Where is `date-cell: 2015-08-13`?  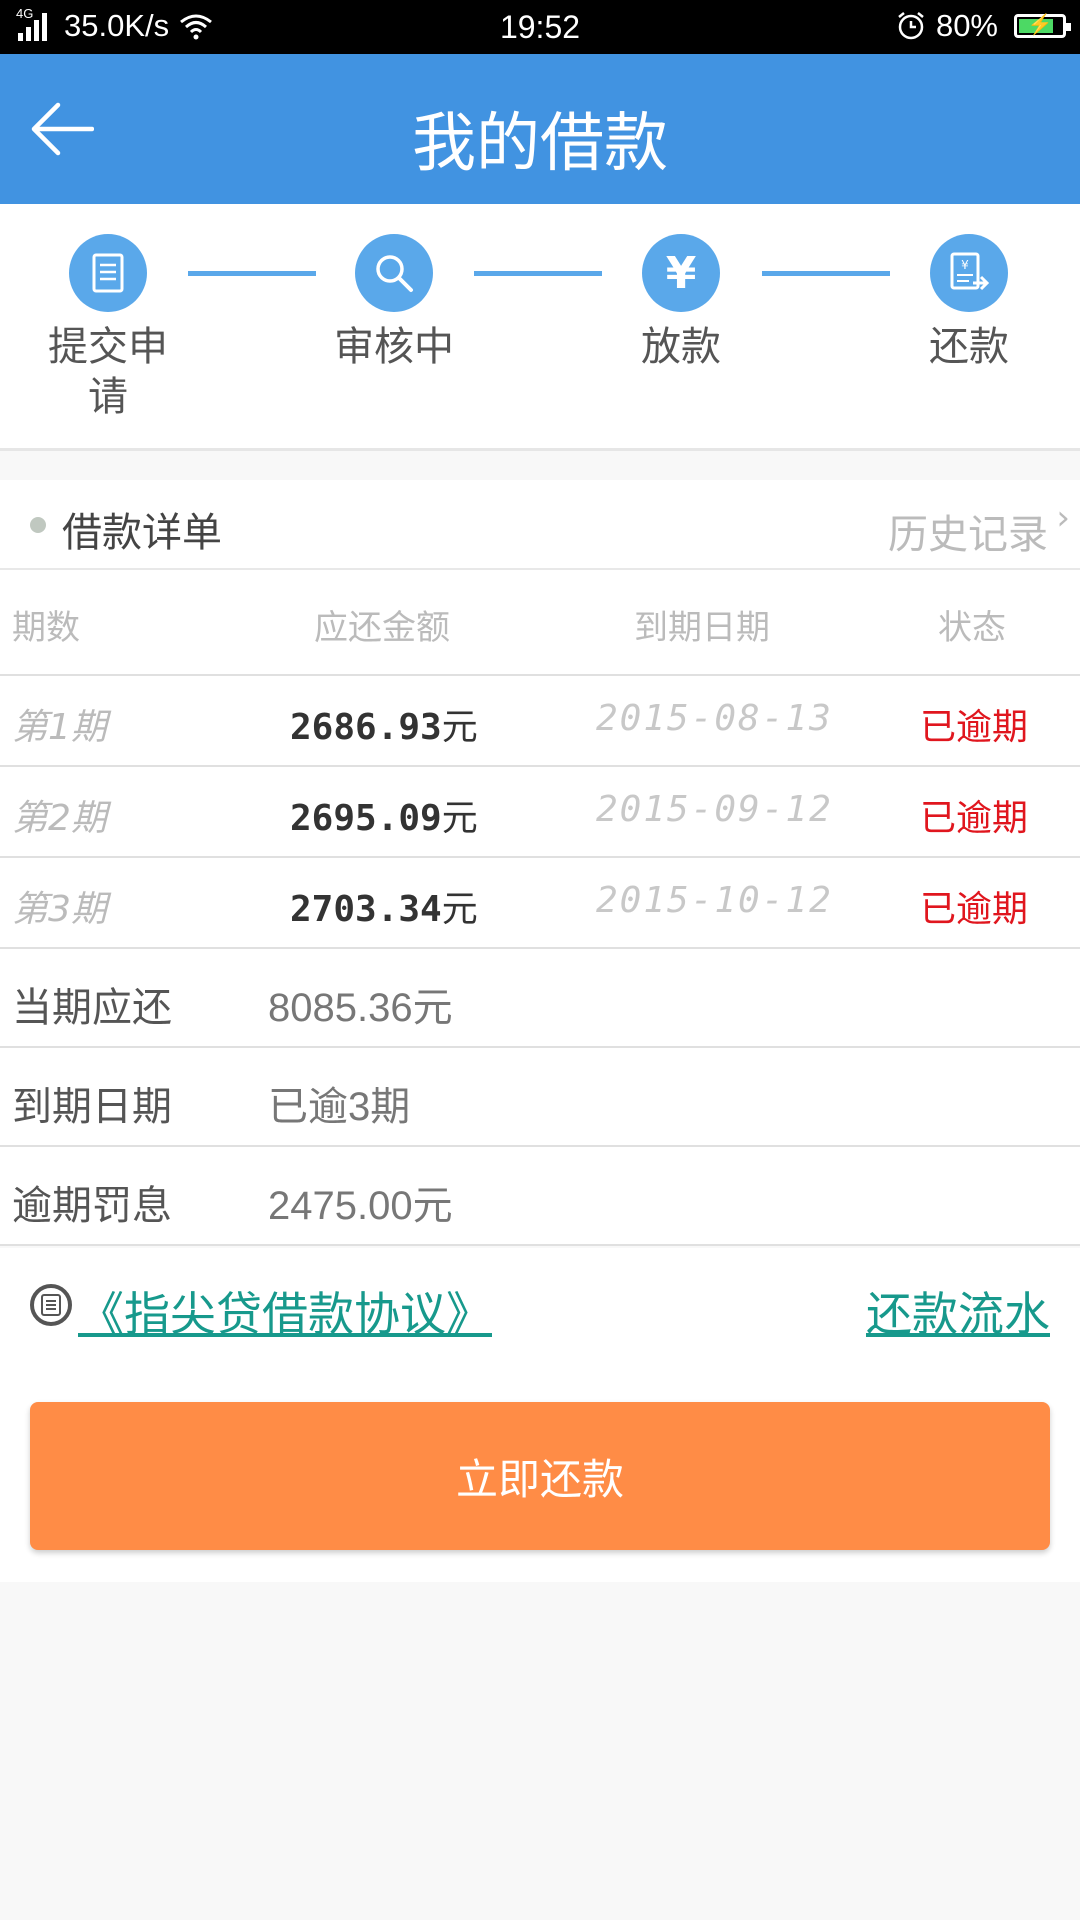
date-cell: 2015-08-13 is located at coordinates (714, 718).